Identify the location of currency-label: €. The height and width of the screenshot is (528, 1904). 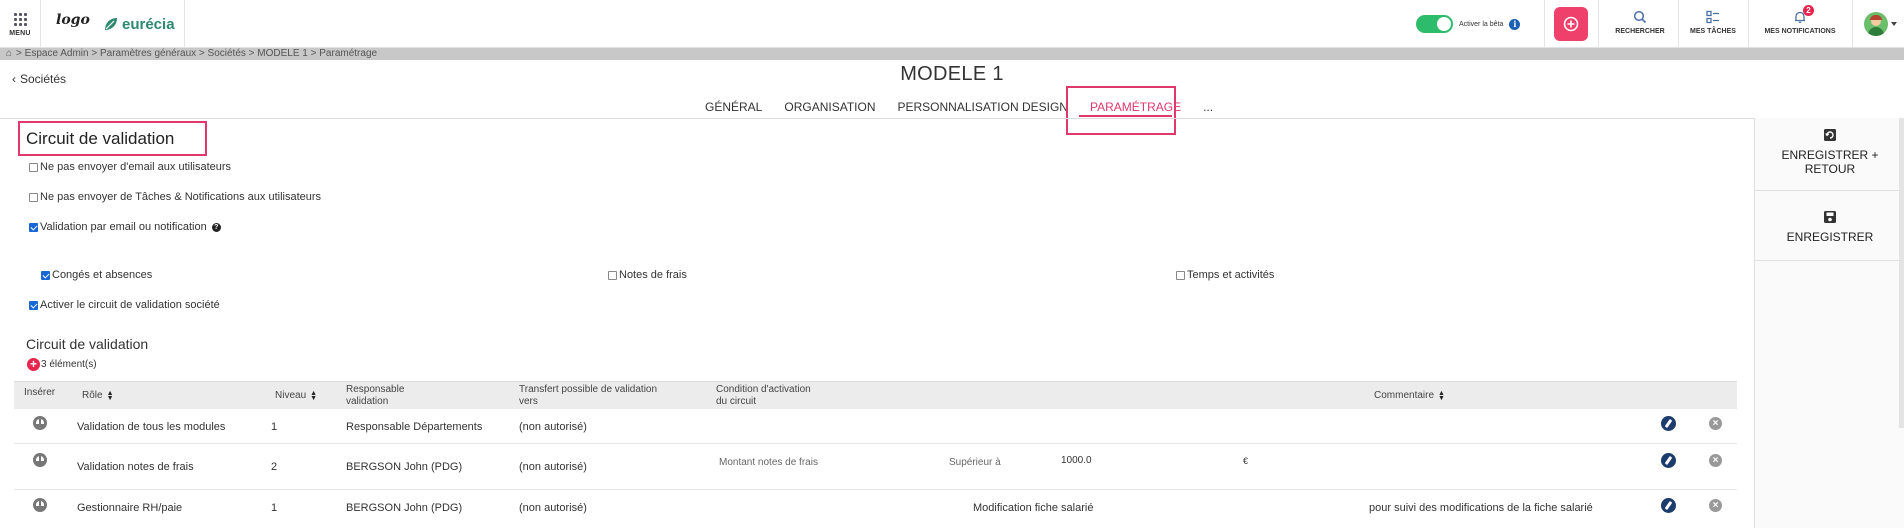
(1246, 461).